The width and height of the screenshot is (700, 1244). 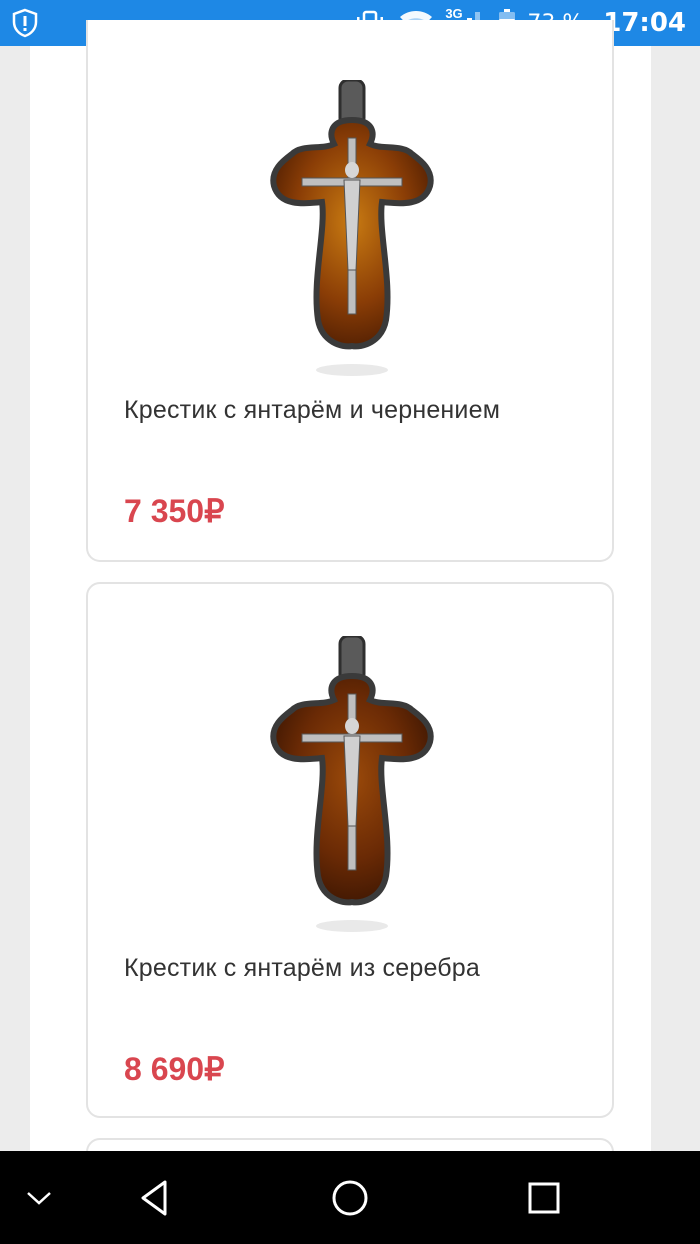 I want to click on home-icon, so click(x=350, y=1198).